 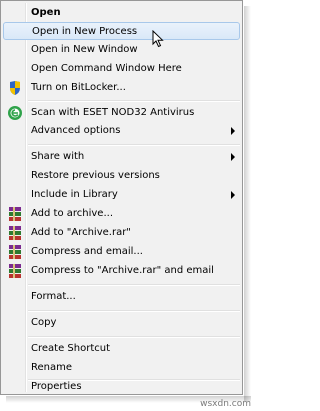 I want to click on menu-item-label: Restore previous versions, so click(x=95, y=175).